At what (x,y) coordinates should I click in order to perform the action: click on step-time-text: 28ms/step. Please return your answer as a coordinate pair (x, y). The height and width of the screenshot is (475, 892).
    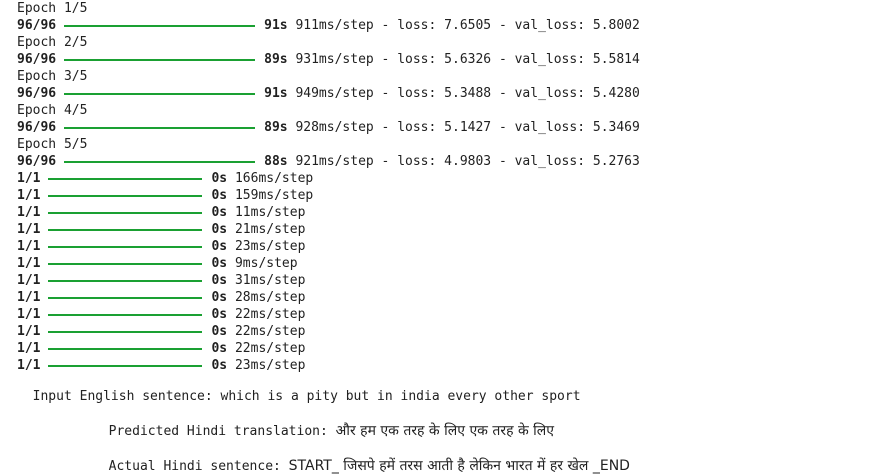
    Looking at the image, I should click on (270, 297).